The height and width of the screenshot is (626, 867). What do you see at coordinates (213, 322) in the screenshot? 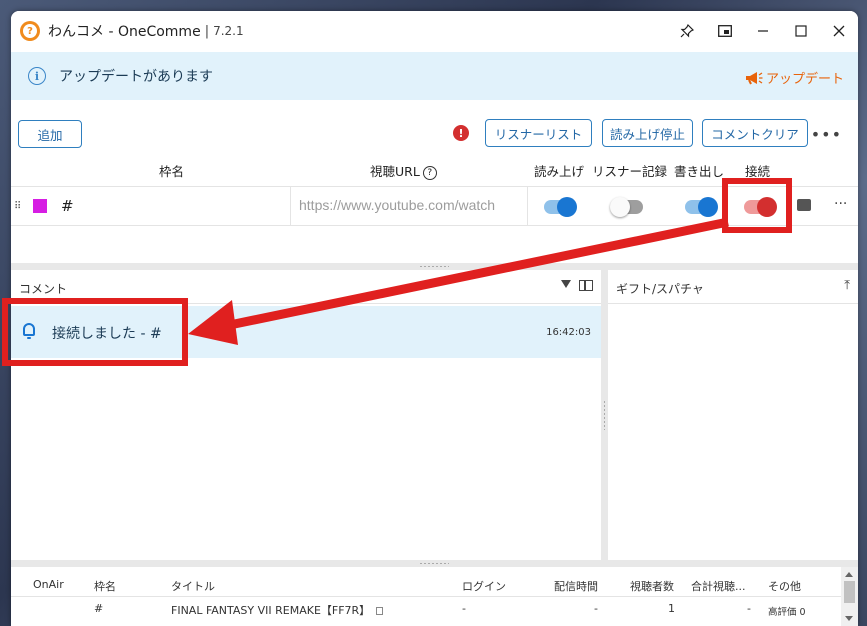
I see `arrow-head` at bounding box center [213, 322].